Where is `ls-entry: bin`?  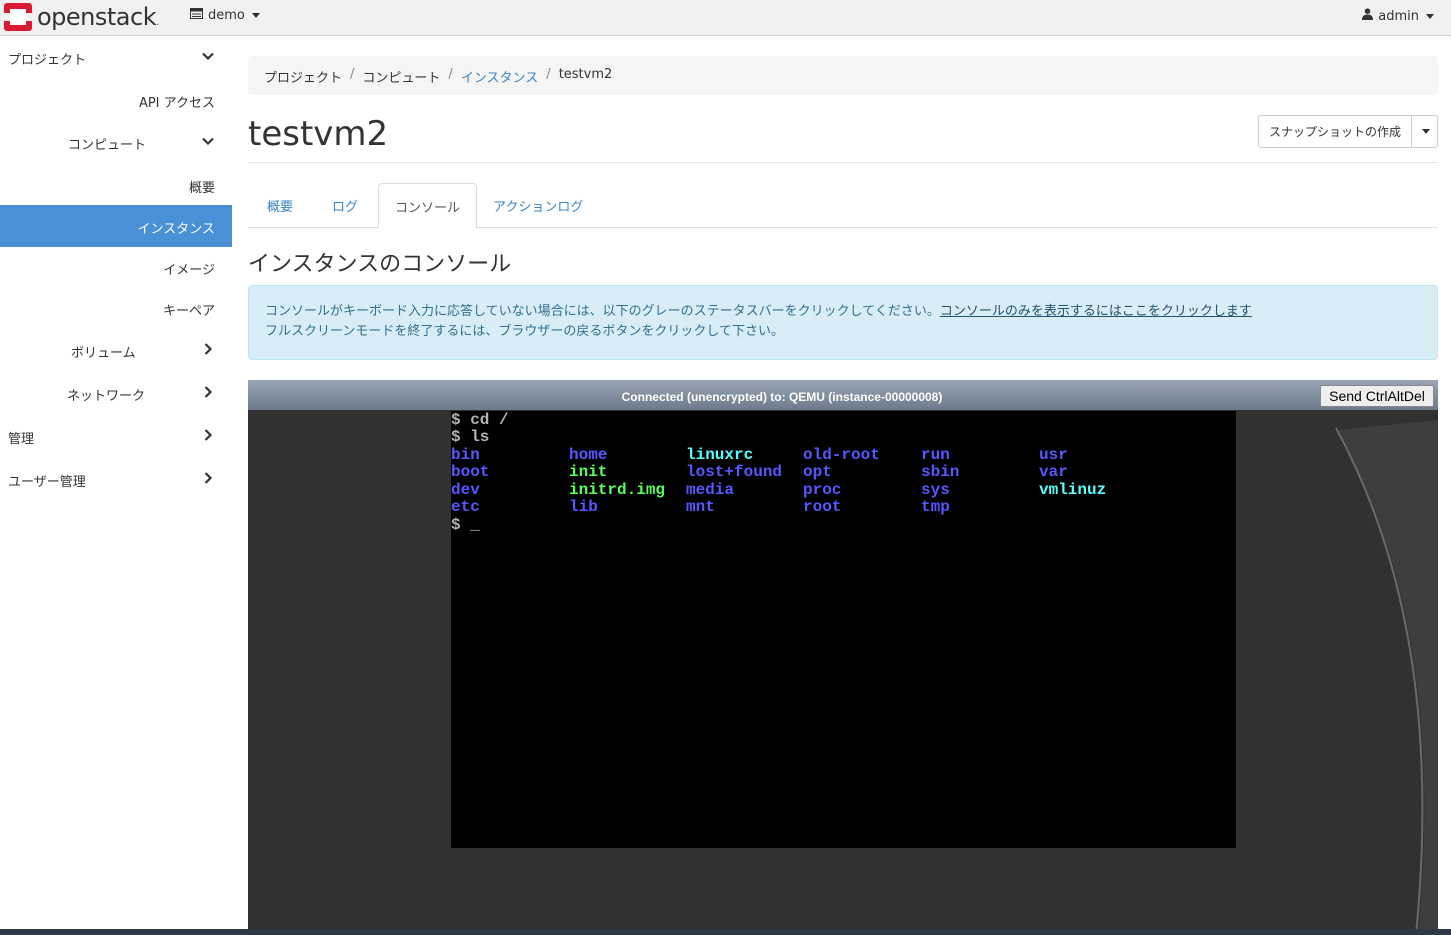 ls-entry: bin is located at coordinates (465, 455).